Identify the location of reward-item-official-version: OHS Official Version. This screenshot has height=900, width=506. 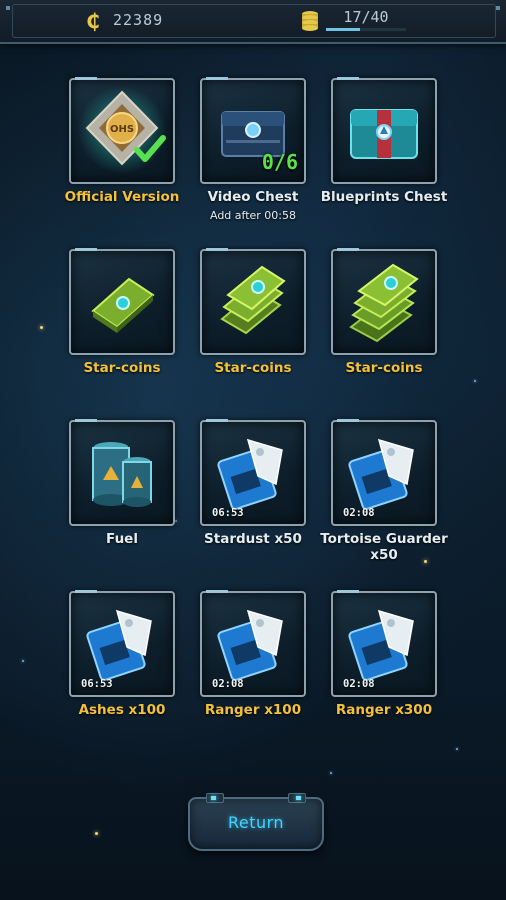
(122, 141).